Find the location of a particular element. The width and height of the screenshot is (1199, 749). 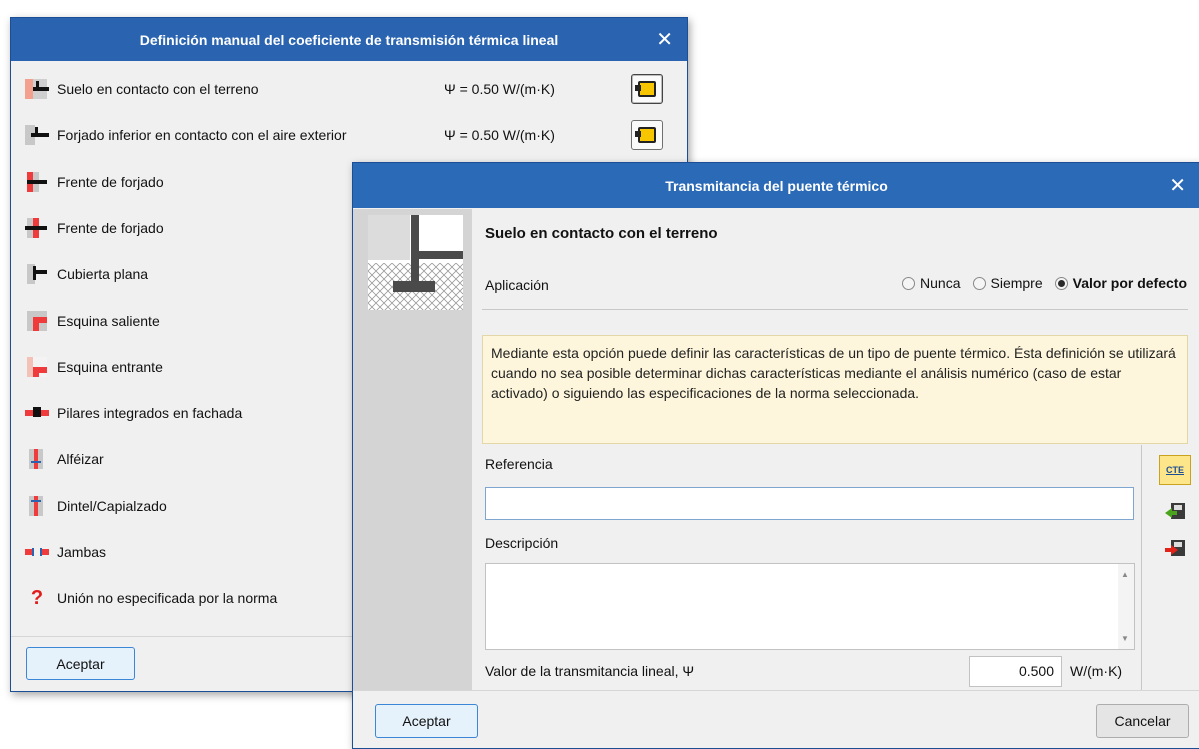

radio-default-label: Valor por defecto is located at coordinates (1129, 283).